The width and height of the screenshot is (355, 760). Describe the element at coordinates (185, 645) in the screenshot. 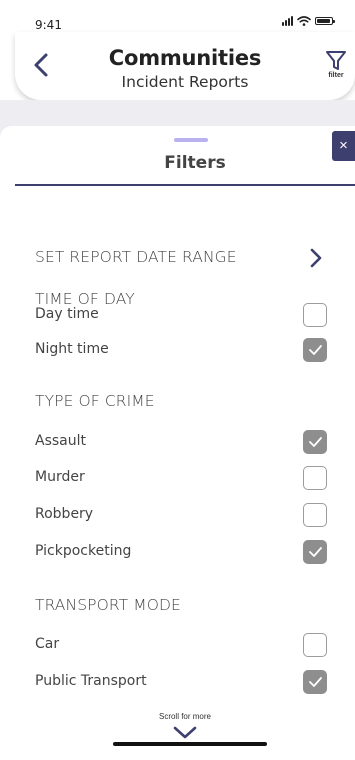

I see `option-car: Car` at that location.